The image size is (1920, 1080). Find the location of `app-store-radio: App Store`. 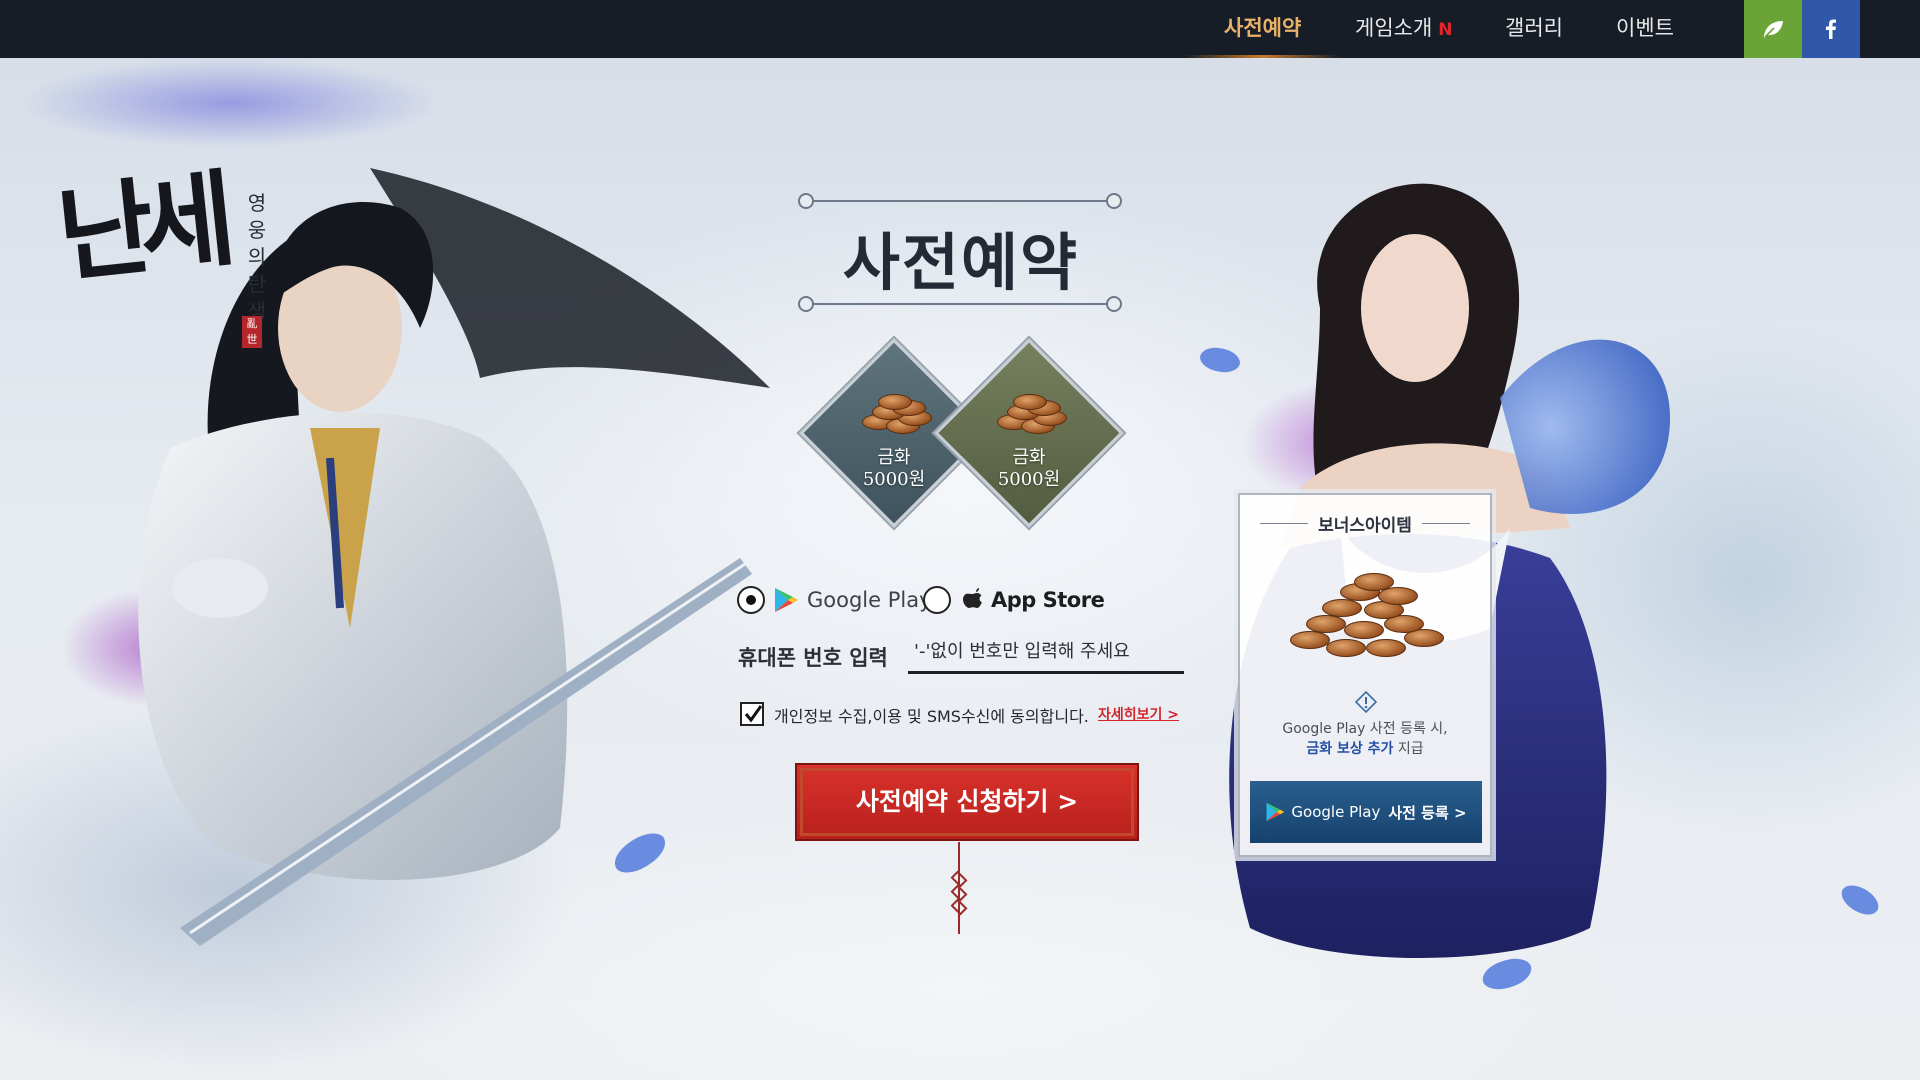

app-store-radio: App Store is located at coordinates (1014, 600).